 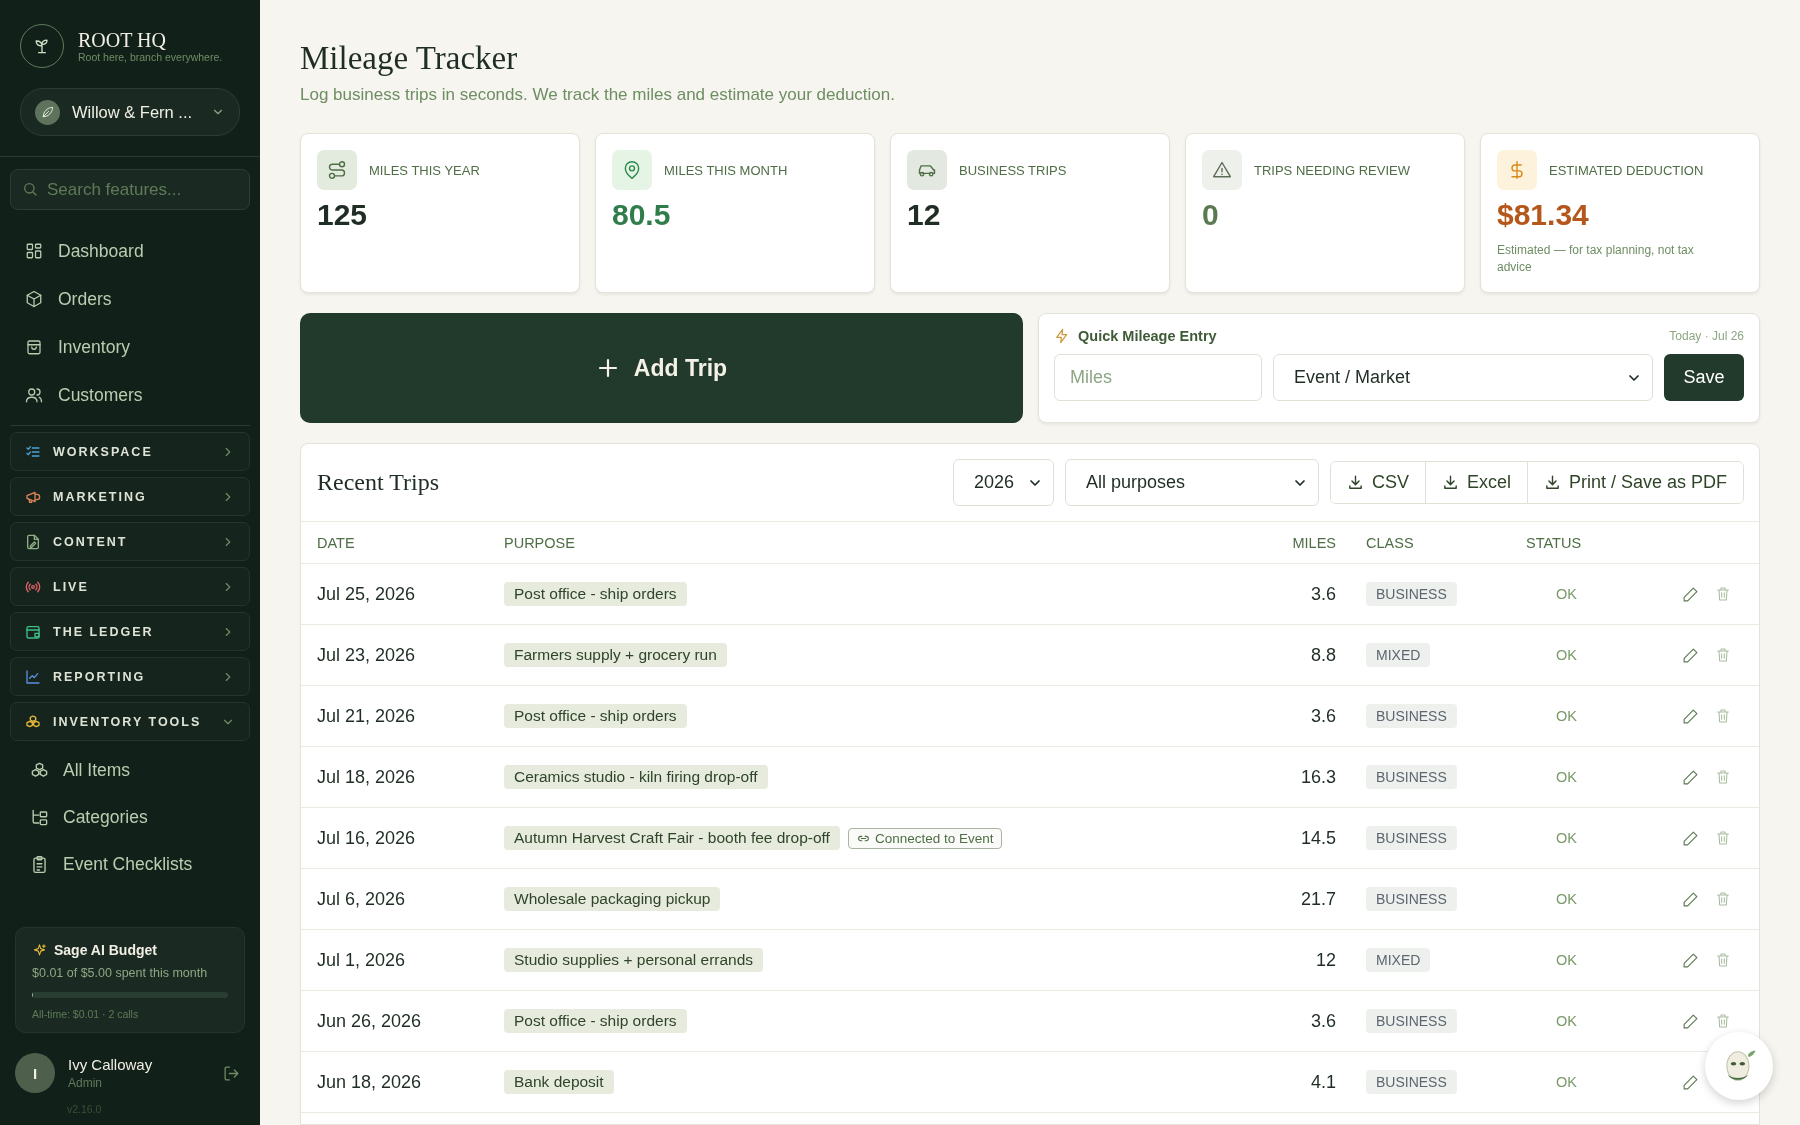 What do you see at coordinates (105, 950) in the screenshot?
I see `budget-title: Sage AI Budget` at bounding box center [105, 950].